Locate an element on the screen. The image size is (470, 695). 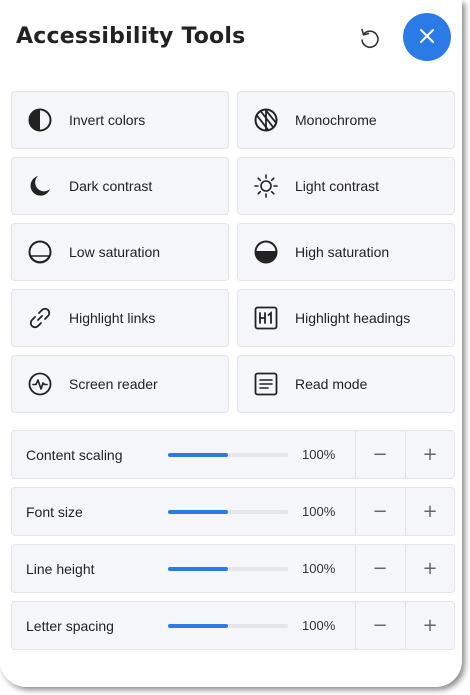
tool-label: Dark contrast is located at coordinates (111, 186).